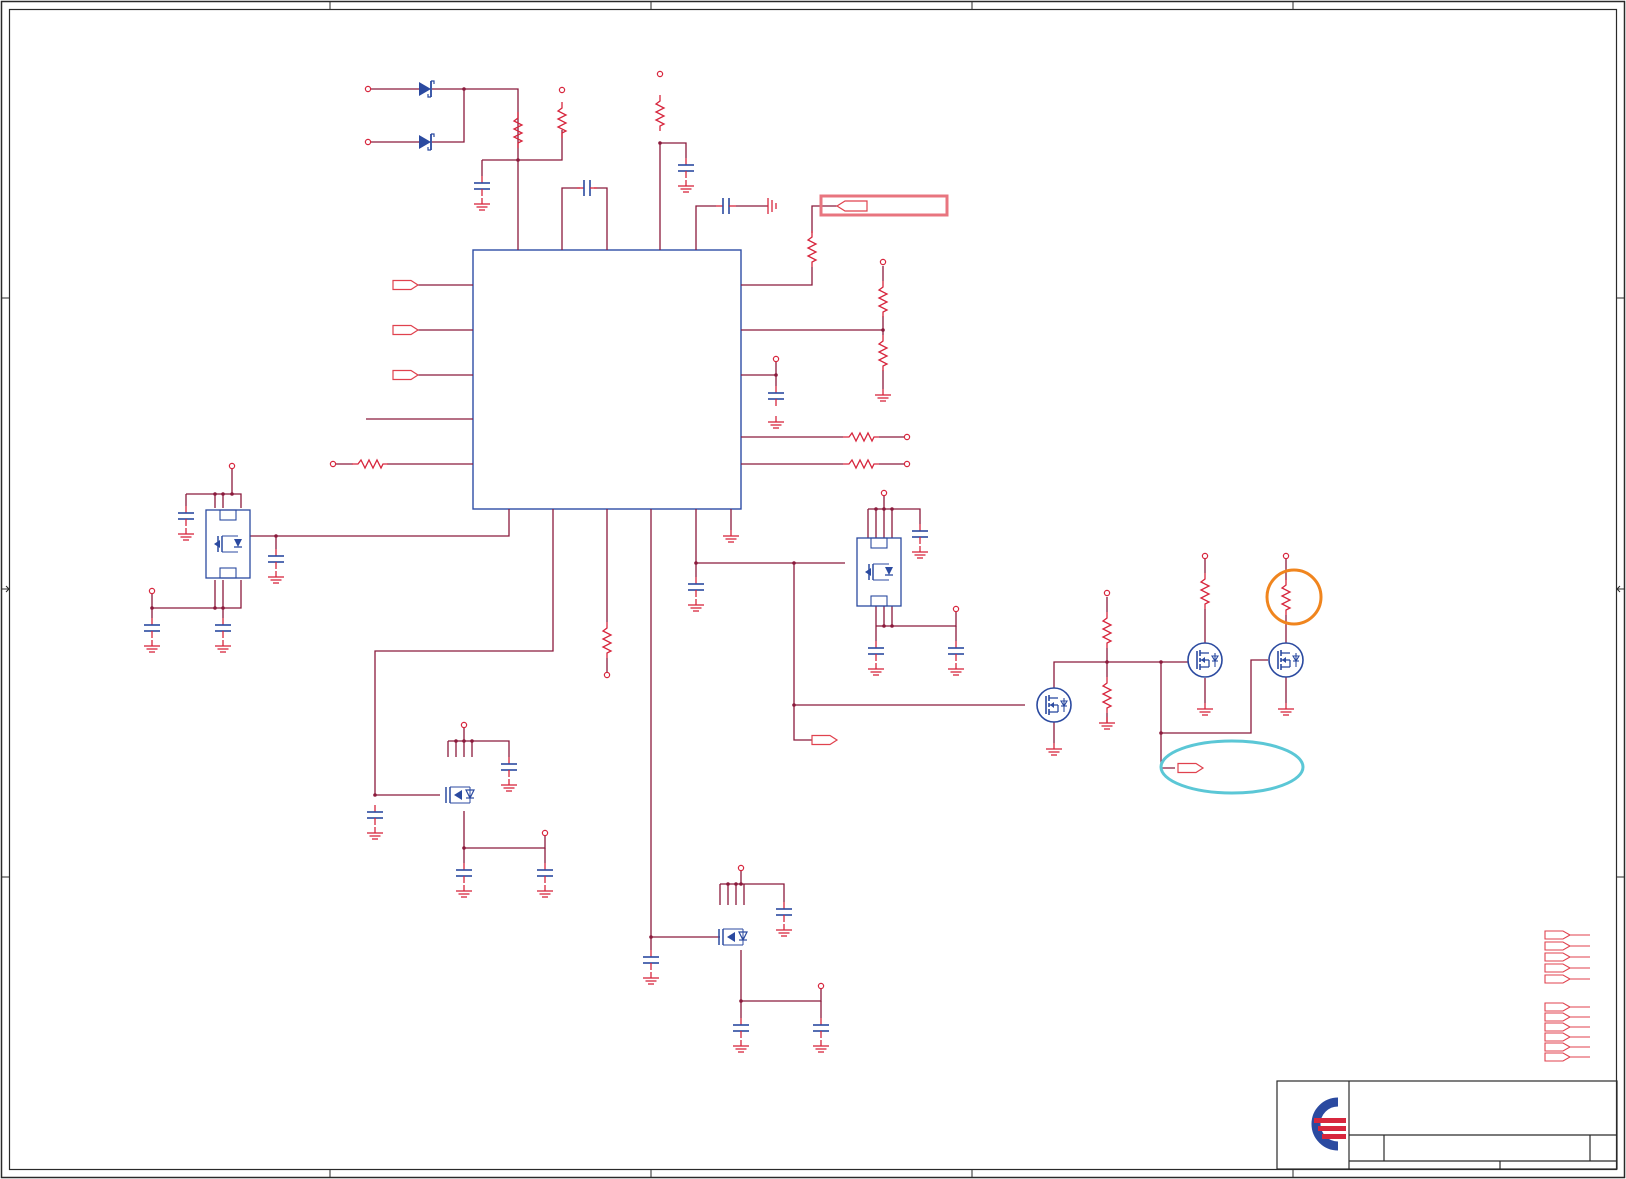  Describe the element at coordinates (460, 795) in the screenshot. I see `mosfet-bottom-left-stage` at that location.